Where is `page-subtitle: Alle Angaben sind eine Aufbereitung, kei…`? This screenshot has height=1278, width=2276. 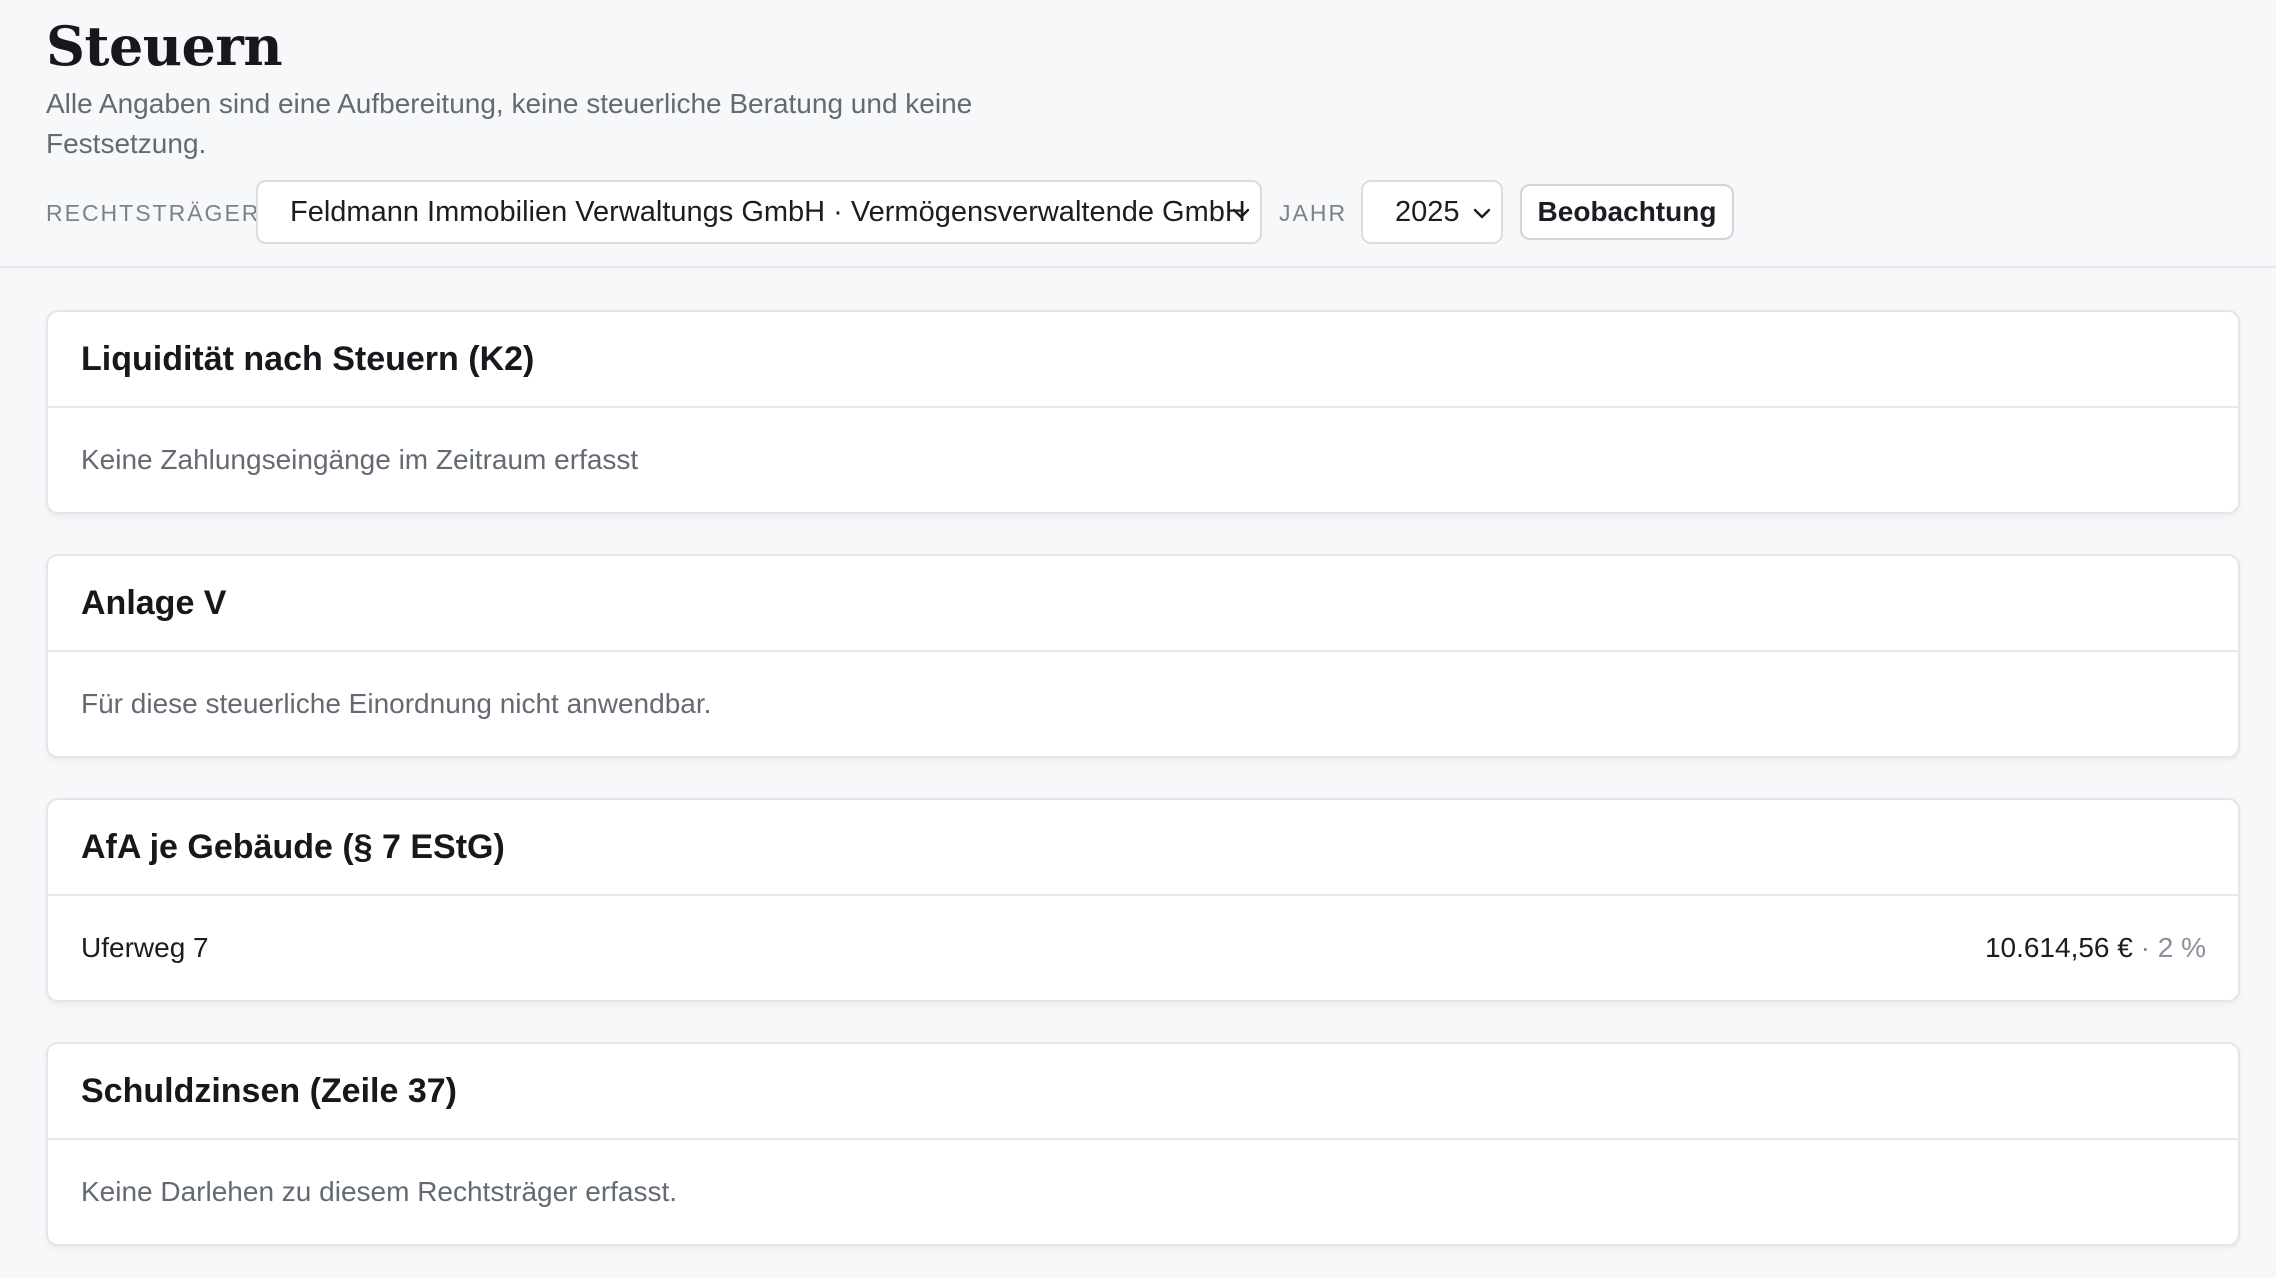
page-subtitle: Alle Angaben sind eine Aufbereitung, kei… is located at coordinates (509, 123).